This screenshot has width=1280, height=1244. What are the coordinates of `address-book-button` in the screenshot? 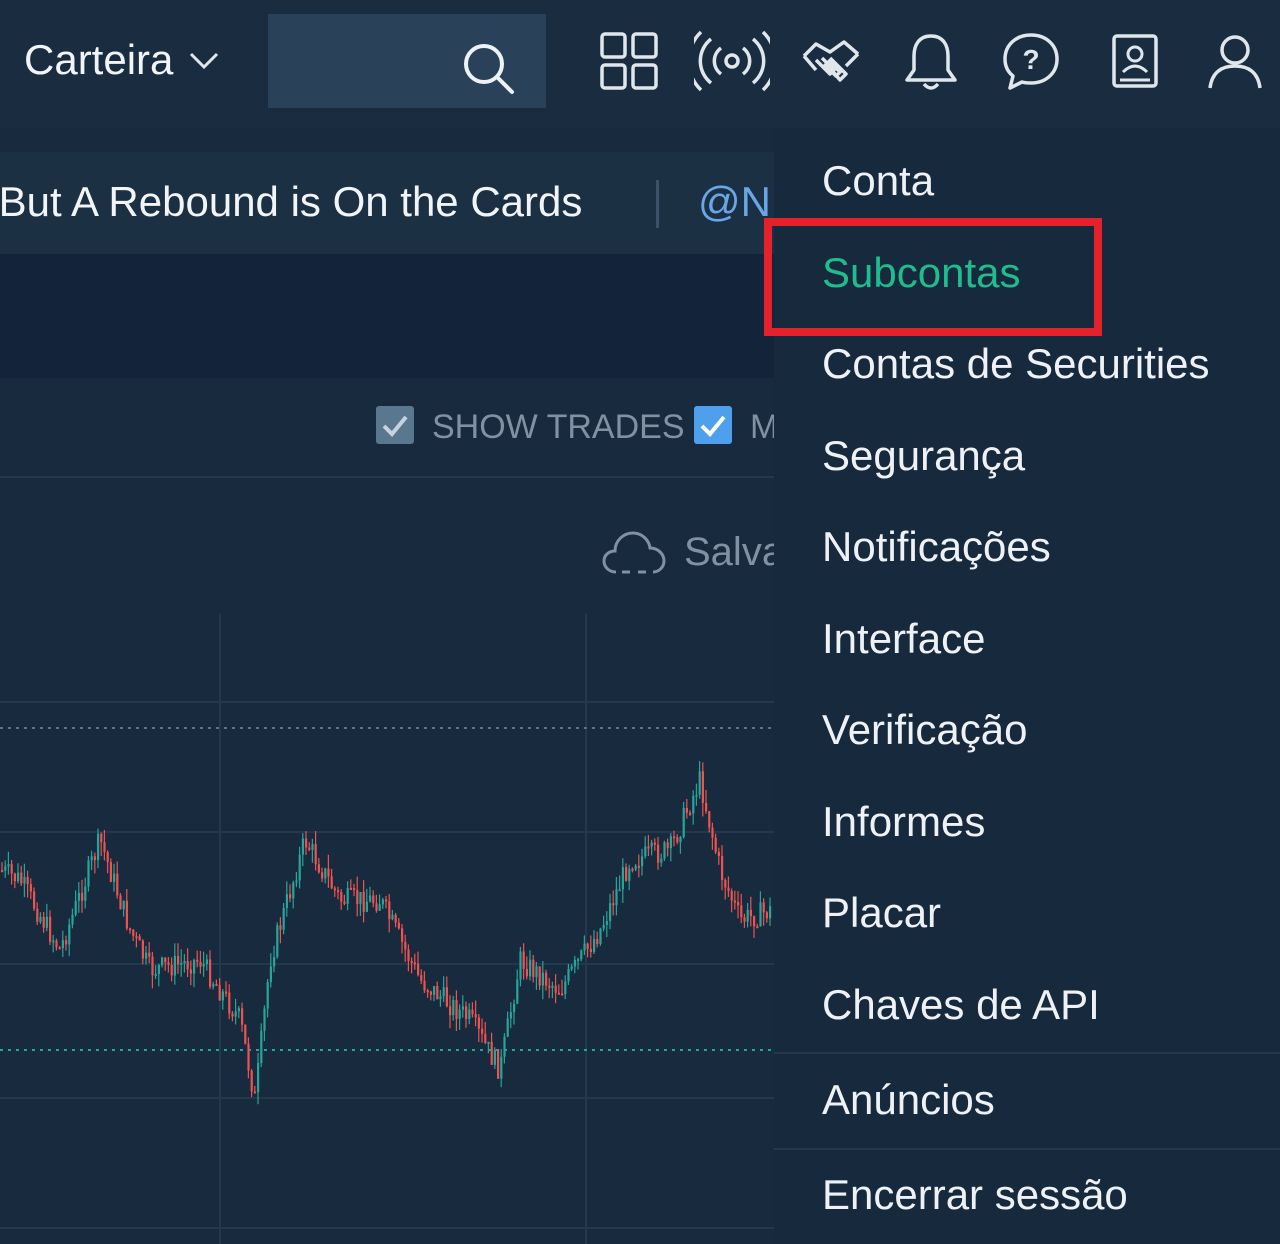 It's located at (1135, 61).